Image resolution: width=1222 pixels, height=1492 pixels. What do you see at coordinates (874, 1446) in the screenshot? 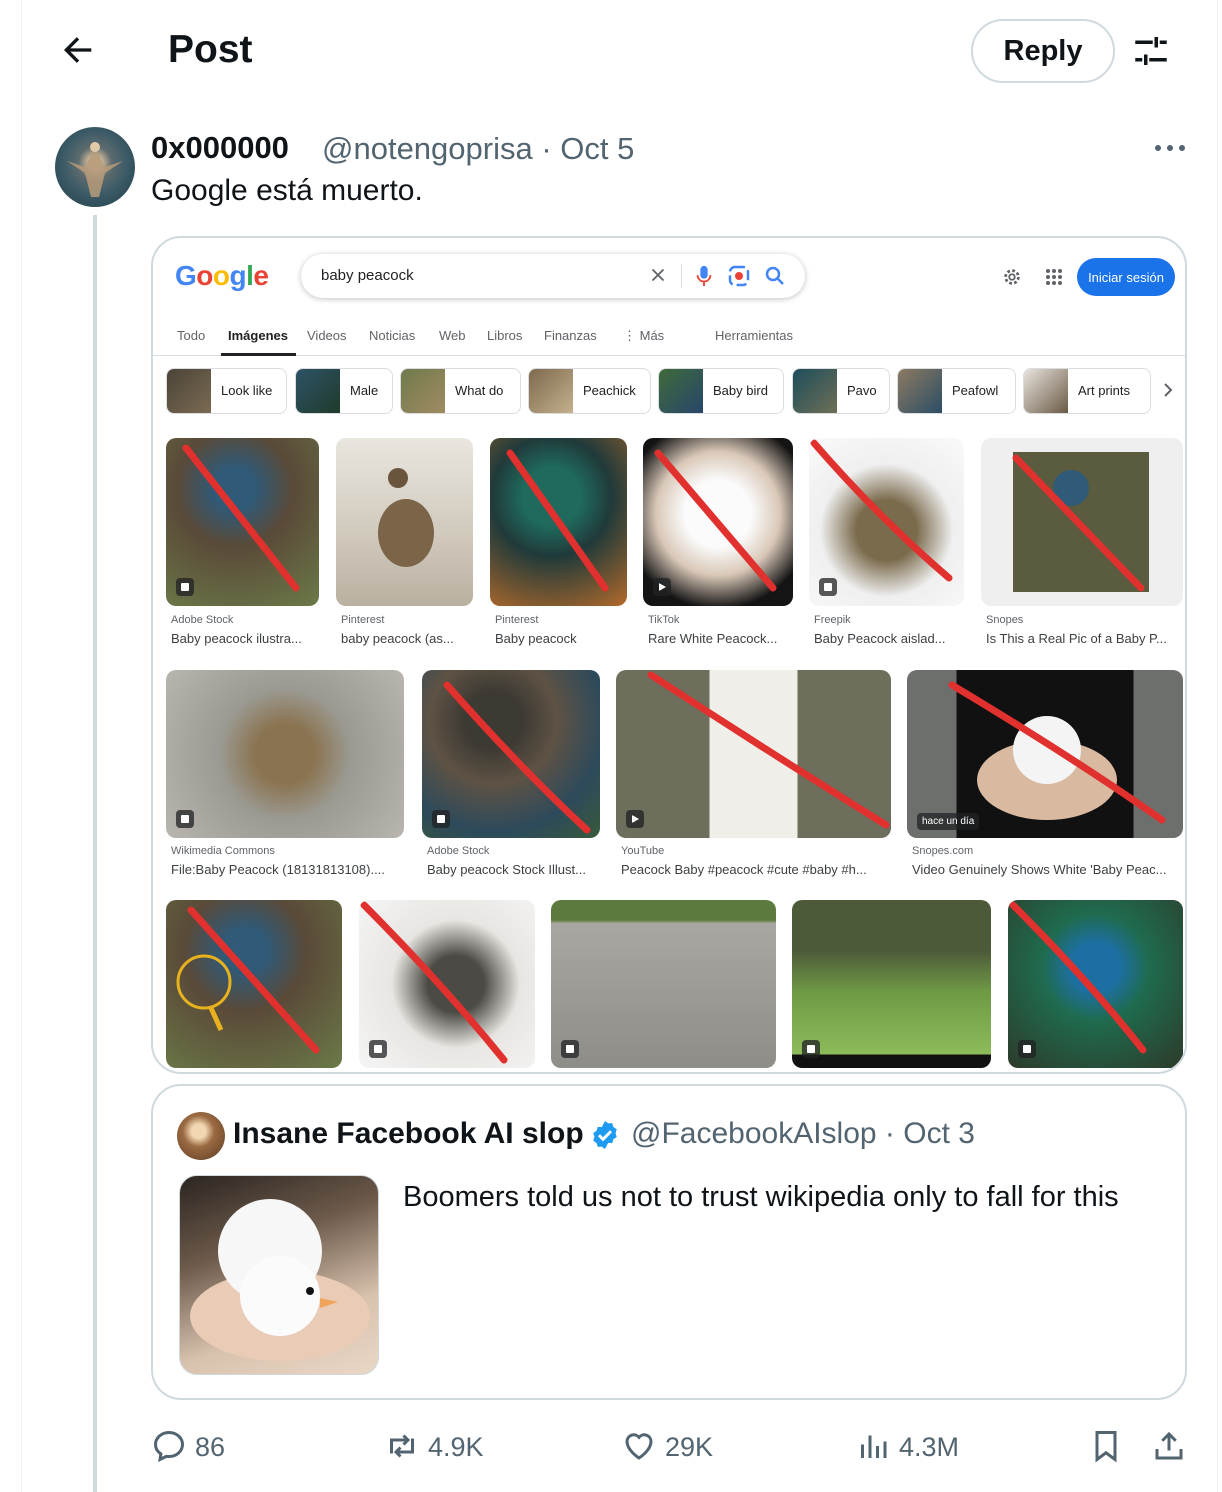
I see `views-icon` at bounding box center [874, 1446].